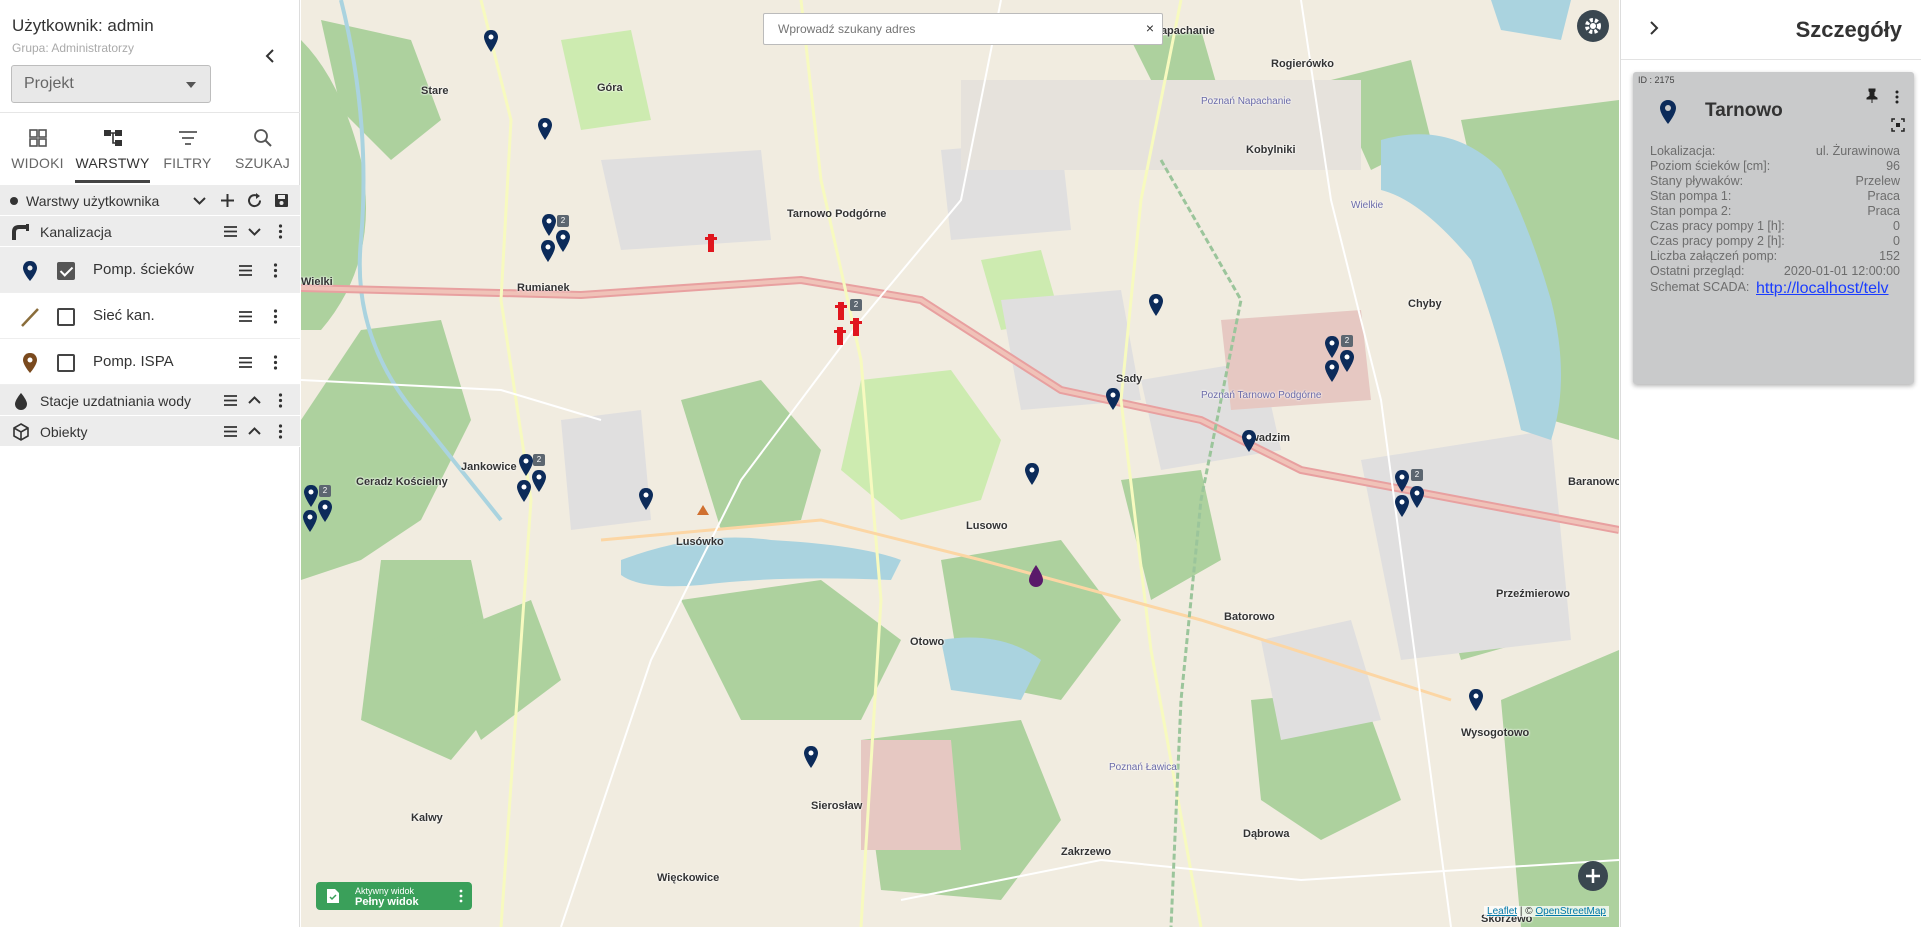 This screenshot has height=927, width=1921. Describe the element at coordinates (1896, 226) in the screenshot. I see `field-value: 0` at that location.